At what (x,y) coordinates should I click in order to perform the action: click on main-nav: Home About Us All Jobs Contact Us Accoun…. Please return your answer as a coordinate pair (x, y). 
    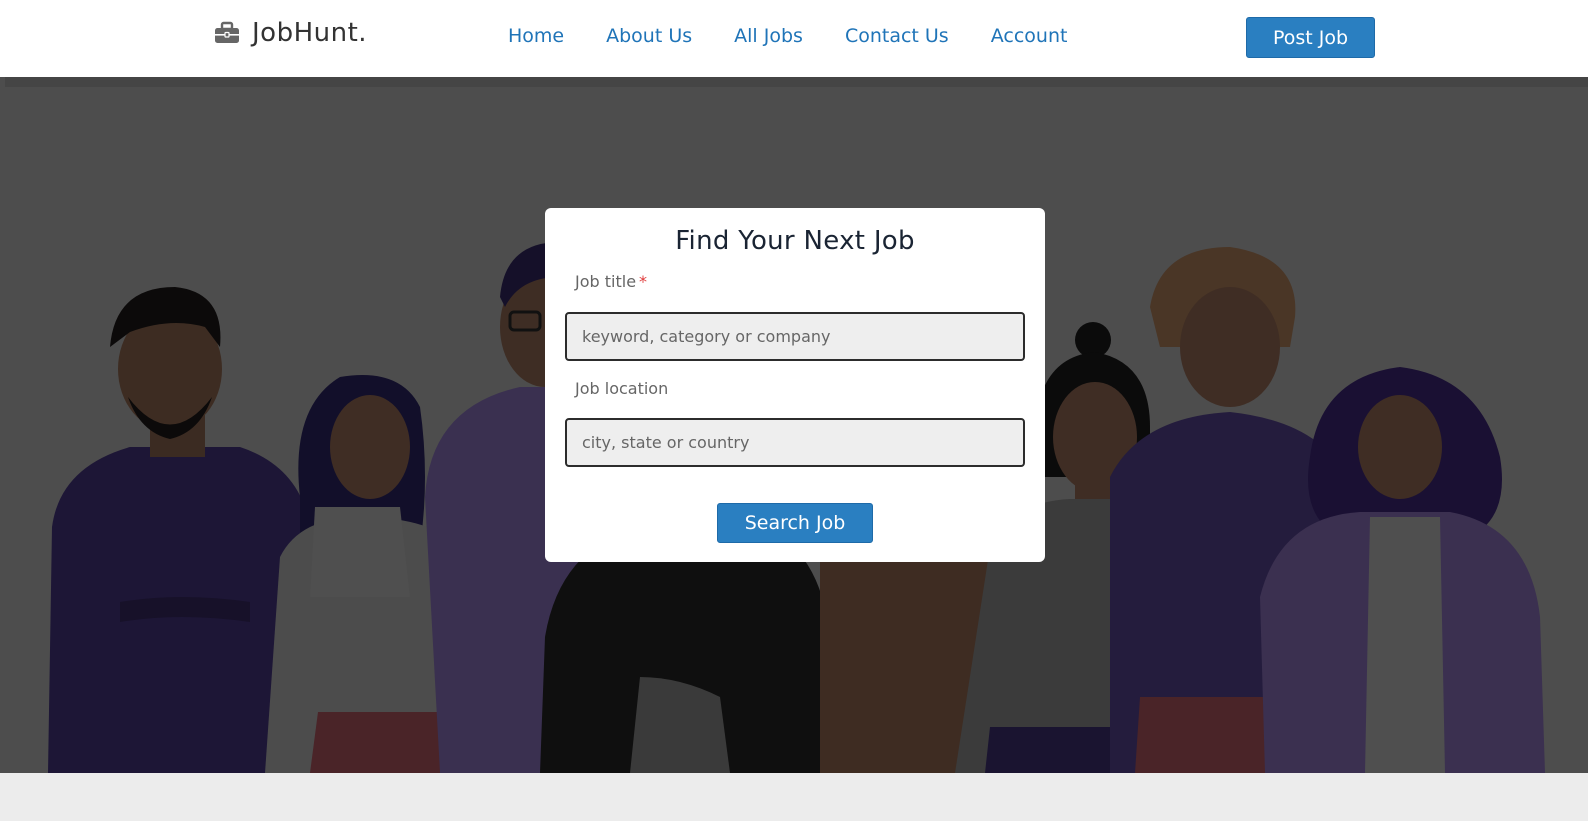
    Looking at the image, I should click on (808, 36).